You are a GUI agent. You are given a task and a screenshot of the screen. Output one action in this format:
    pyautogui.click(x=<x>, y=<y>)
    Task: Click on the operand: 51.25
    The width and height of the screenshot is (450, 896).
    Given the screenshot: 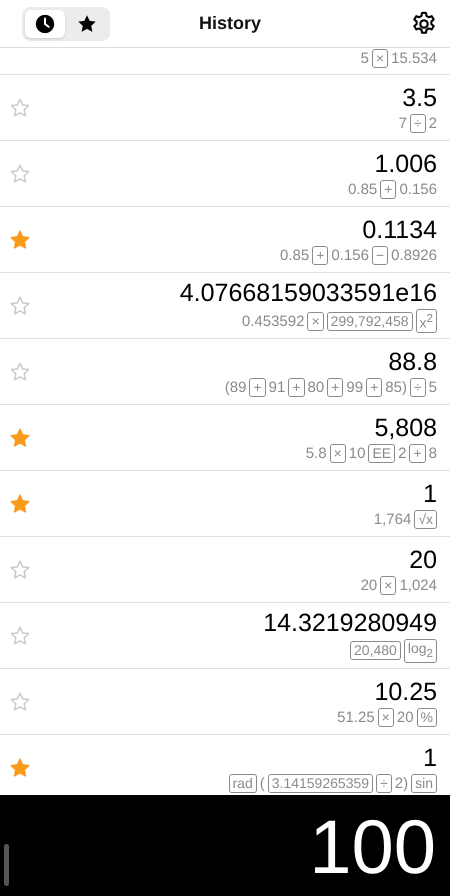 What is the action you would take?
    pyautogui.click(x=356, y=717)
    